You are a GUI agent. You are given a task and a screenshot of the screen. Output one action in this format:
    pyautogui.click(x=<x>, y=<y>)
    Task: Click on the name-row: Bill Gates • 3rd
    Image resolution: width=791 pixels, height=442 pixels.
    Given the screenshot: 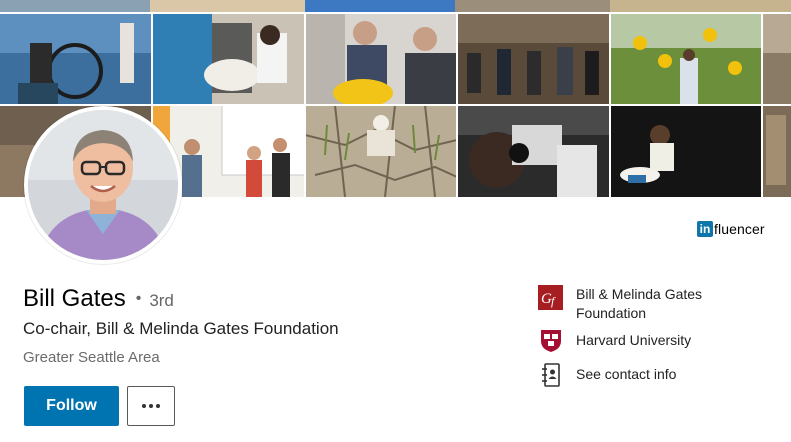 What is the action you would take?
    pyautogui.click(x=98, y=299)
    